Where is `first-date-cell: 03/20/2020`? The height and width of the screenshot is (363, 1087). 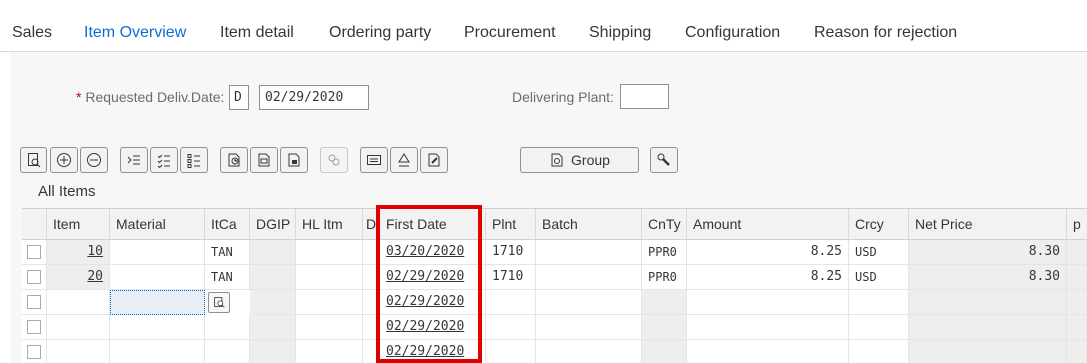 first-date-cell: 03/20/2020 is located at coordinates (433, 252).